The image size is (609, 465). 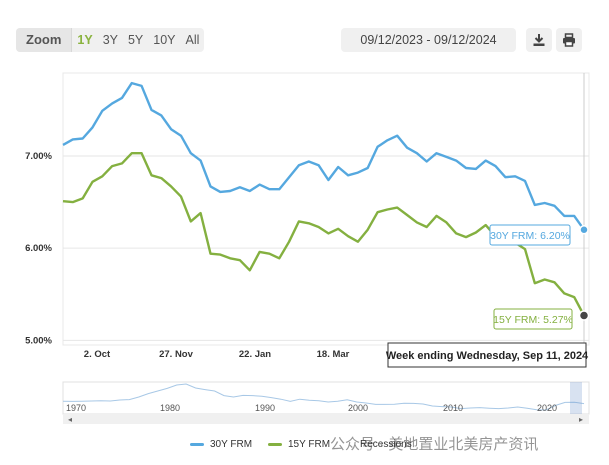 I want to click on series-endpoint-15y-frm, so click(x=584, y=315).